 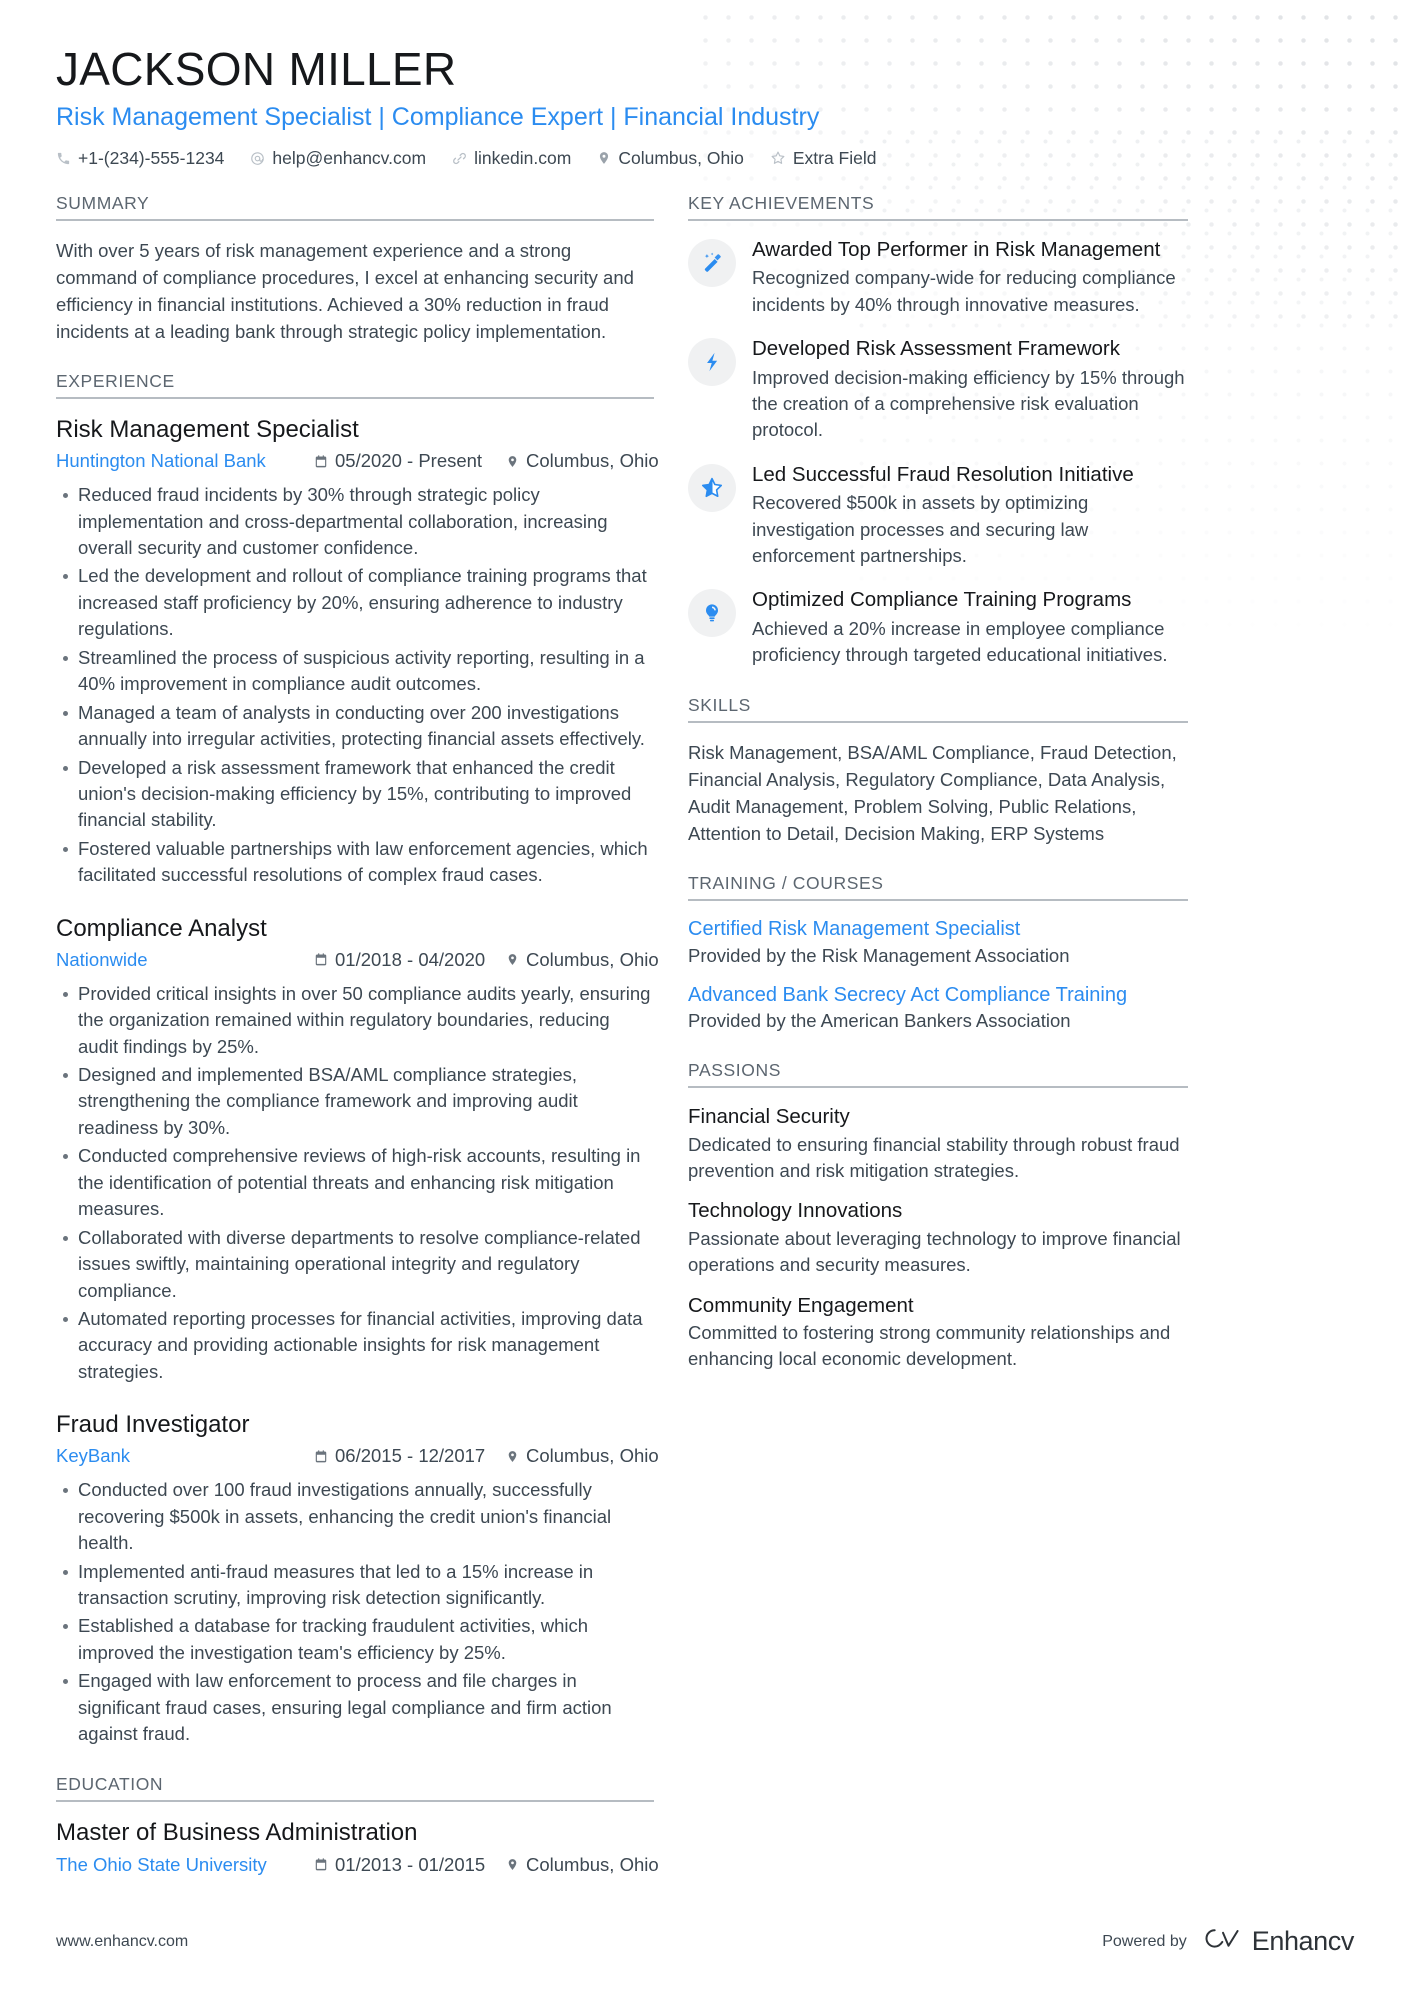 I want to click on powered-by-block: Powered by Enhancv, so click(x=1228, y=1941).